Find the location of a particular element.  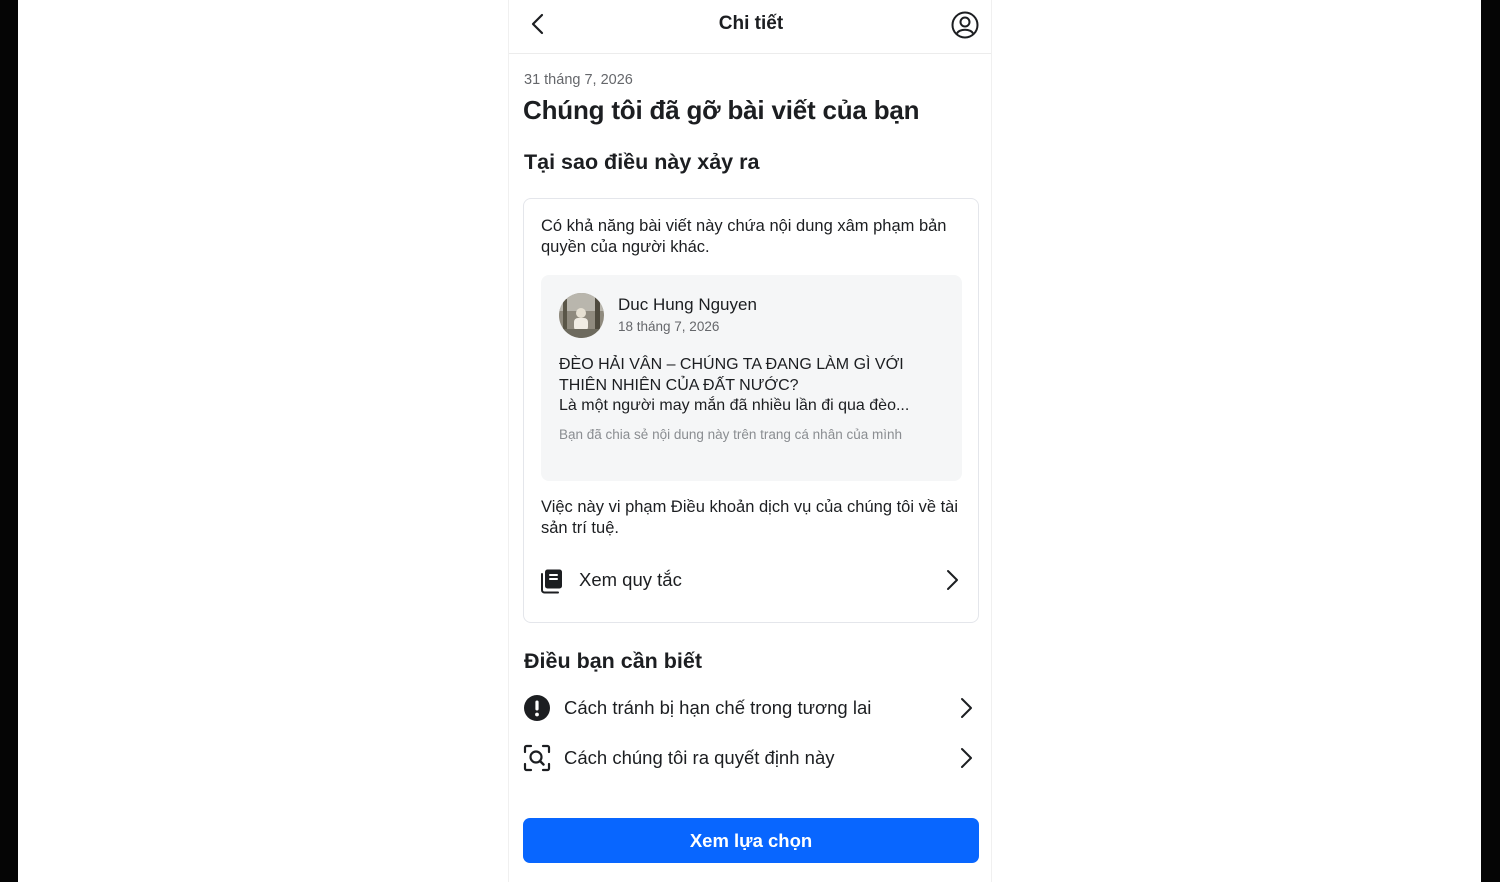

left-letterbox is located at coordinates (9, 441).